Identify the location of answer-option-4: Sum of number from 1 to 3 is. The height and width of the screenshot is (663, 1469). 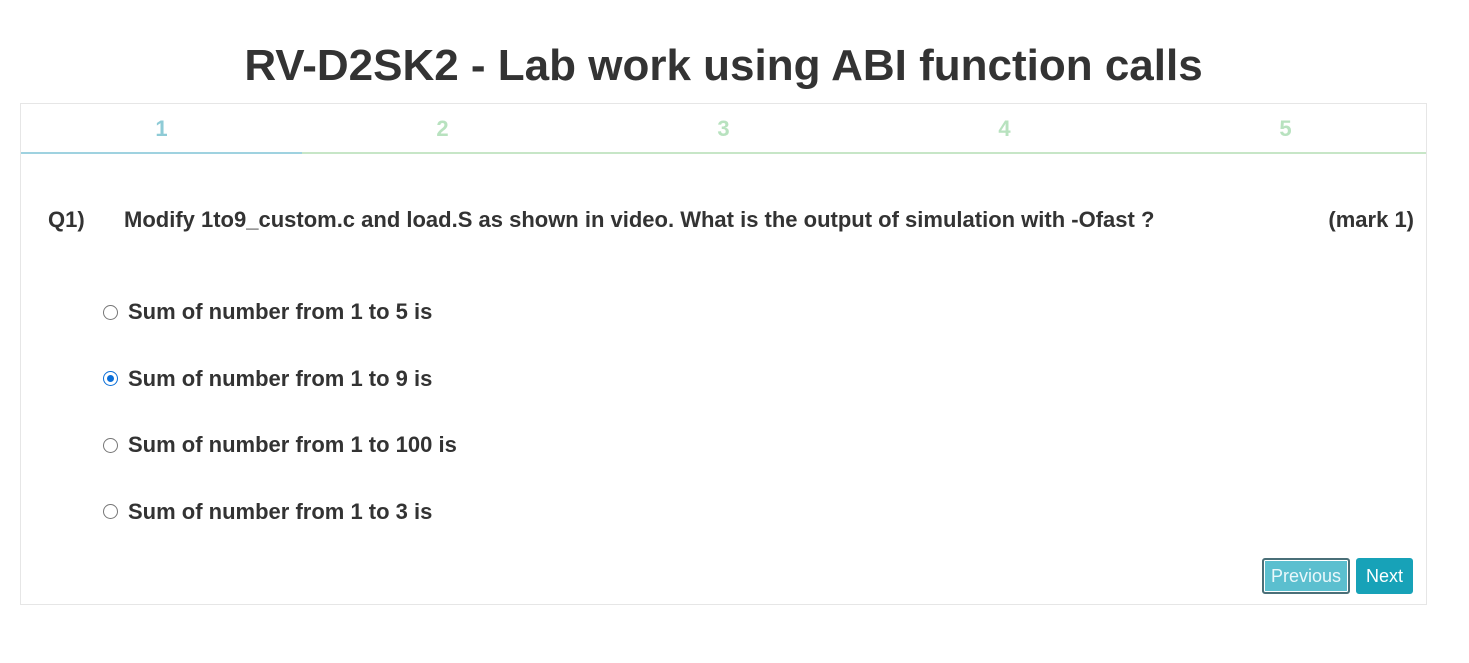
(279, 512).